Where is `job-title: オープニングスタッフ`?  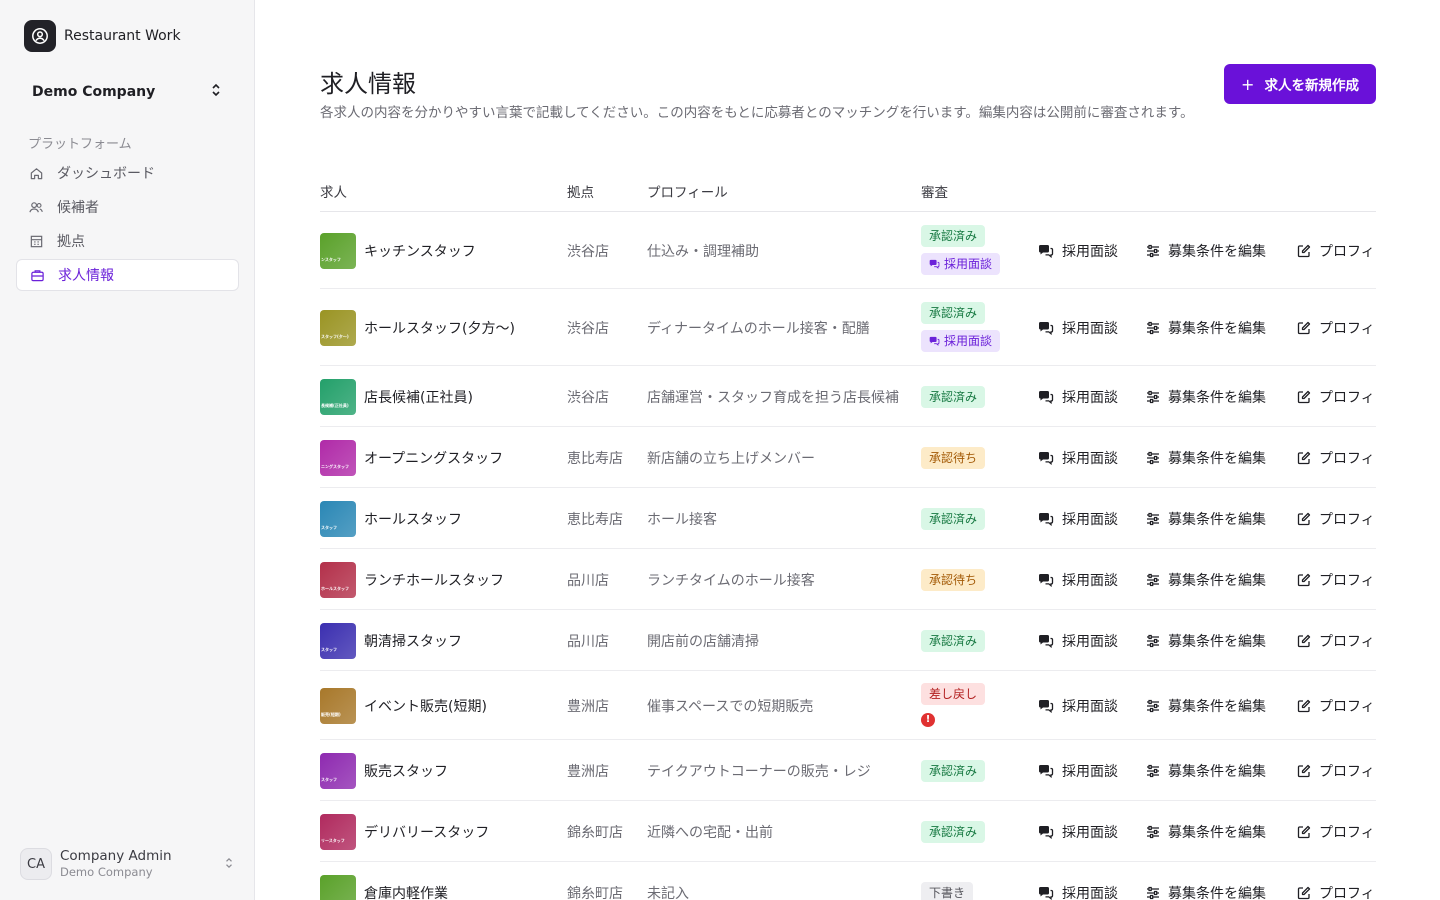 job-title: オープニングスタッフ is located at coordinates (433, 458).